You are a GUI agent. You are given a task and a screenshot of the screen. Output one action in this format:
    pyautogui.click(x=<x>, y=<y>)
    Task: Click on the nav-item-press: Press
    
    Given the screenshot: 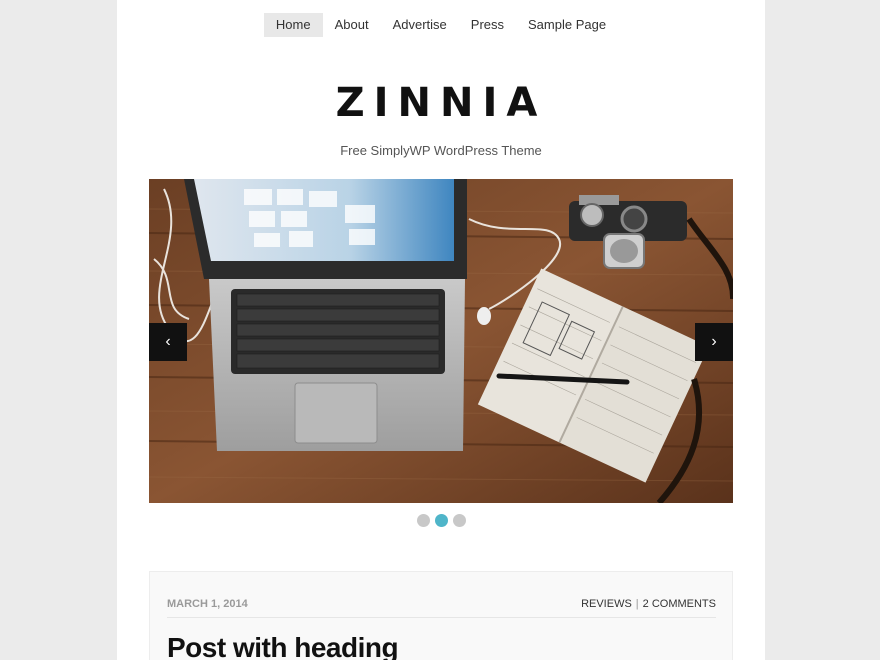 What is the action you would take?
    pyautogui.click(x=487, y=25)
    